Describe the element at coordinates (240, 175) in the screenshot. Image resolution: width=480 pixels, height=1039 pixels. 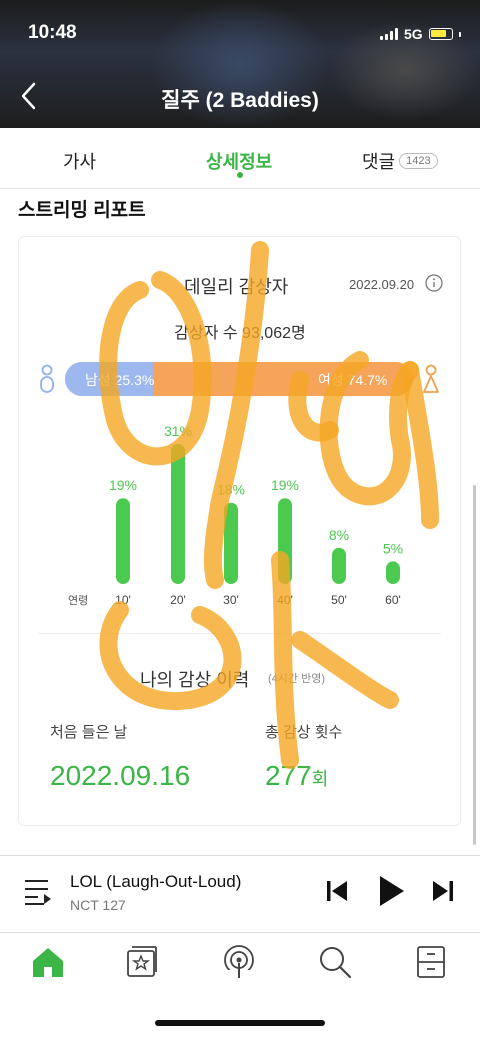
I see `active-tab-indicator` at that location.